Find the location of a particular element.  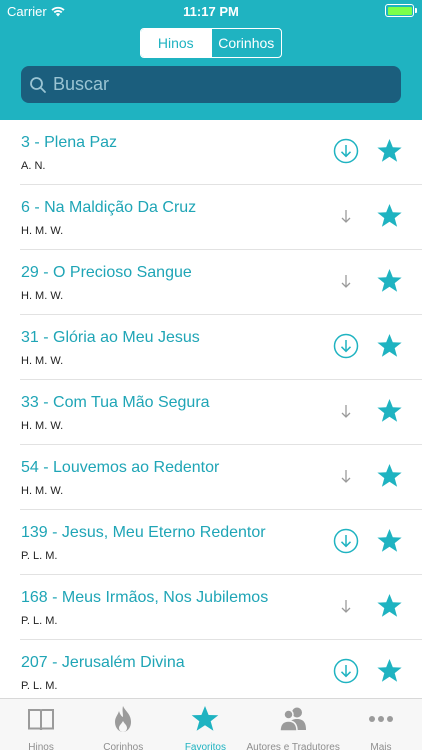

search-input is located at coordinates (213, 84).